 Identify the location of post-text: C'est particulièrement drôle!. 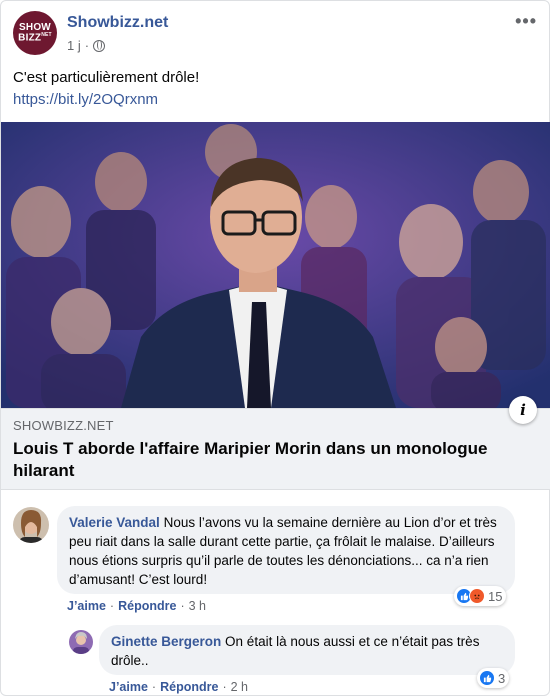
(106, 77).